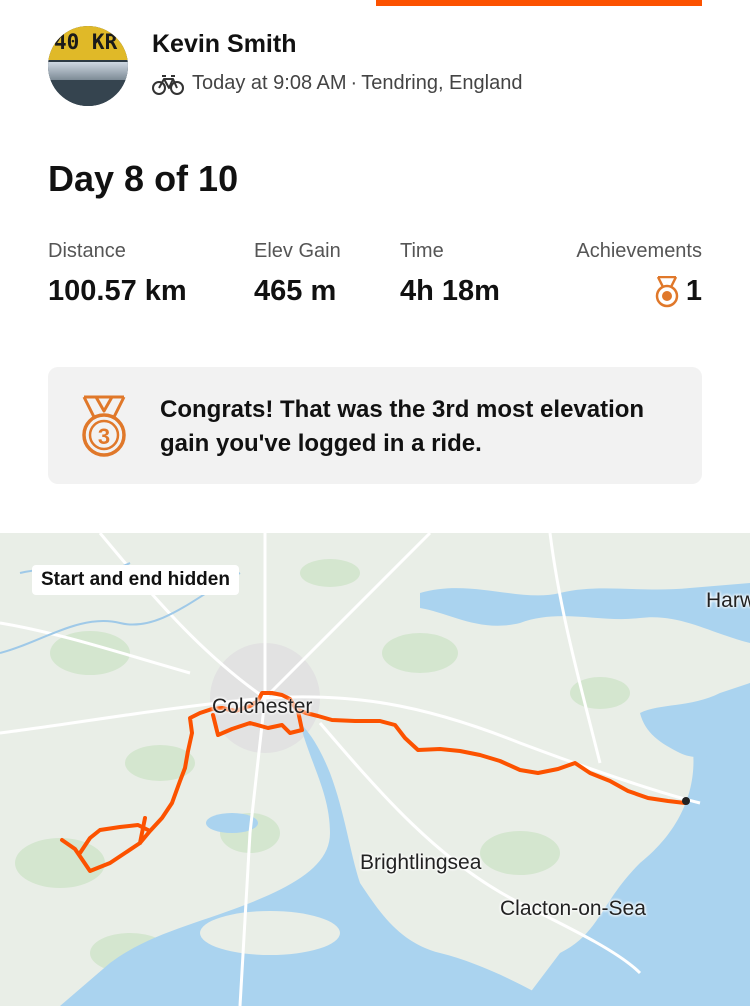 The height and width of the screenshot is (1006, 750). What do you see at coordinates (117, 274) in the screenshot?
I see `stat-distance: Distance 100.57 km` at bounding box center [117, 274].